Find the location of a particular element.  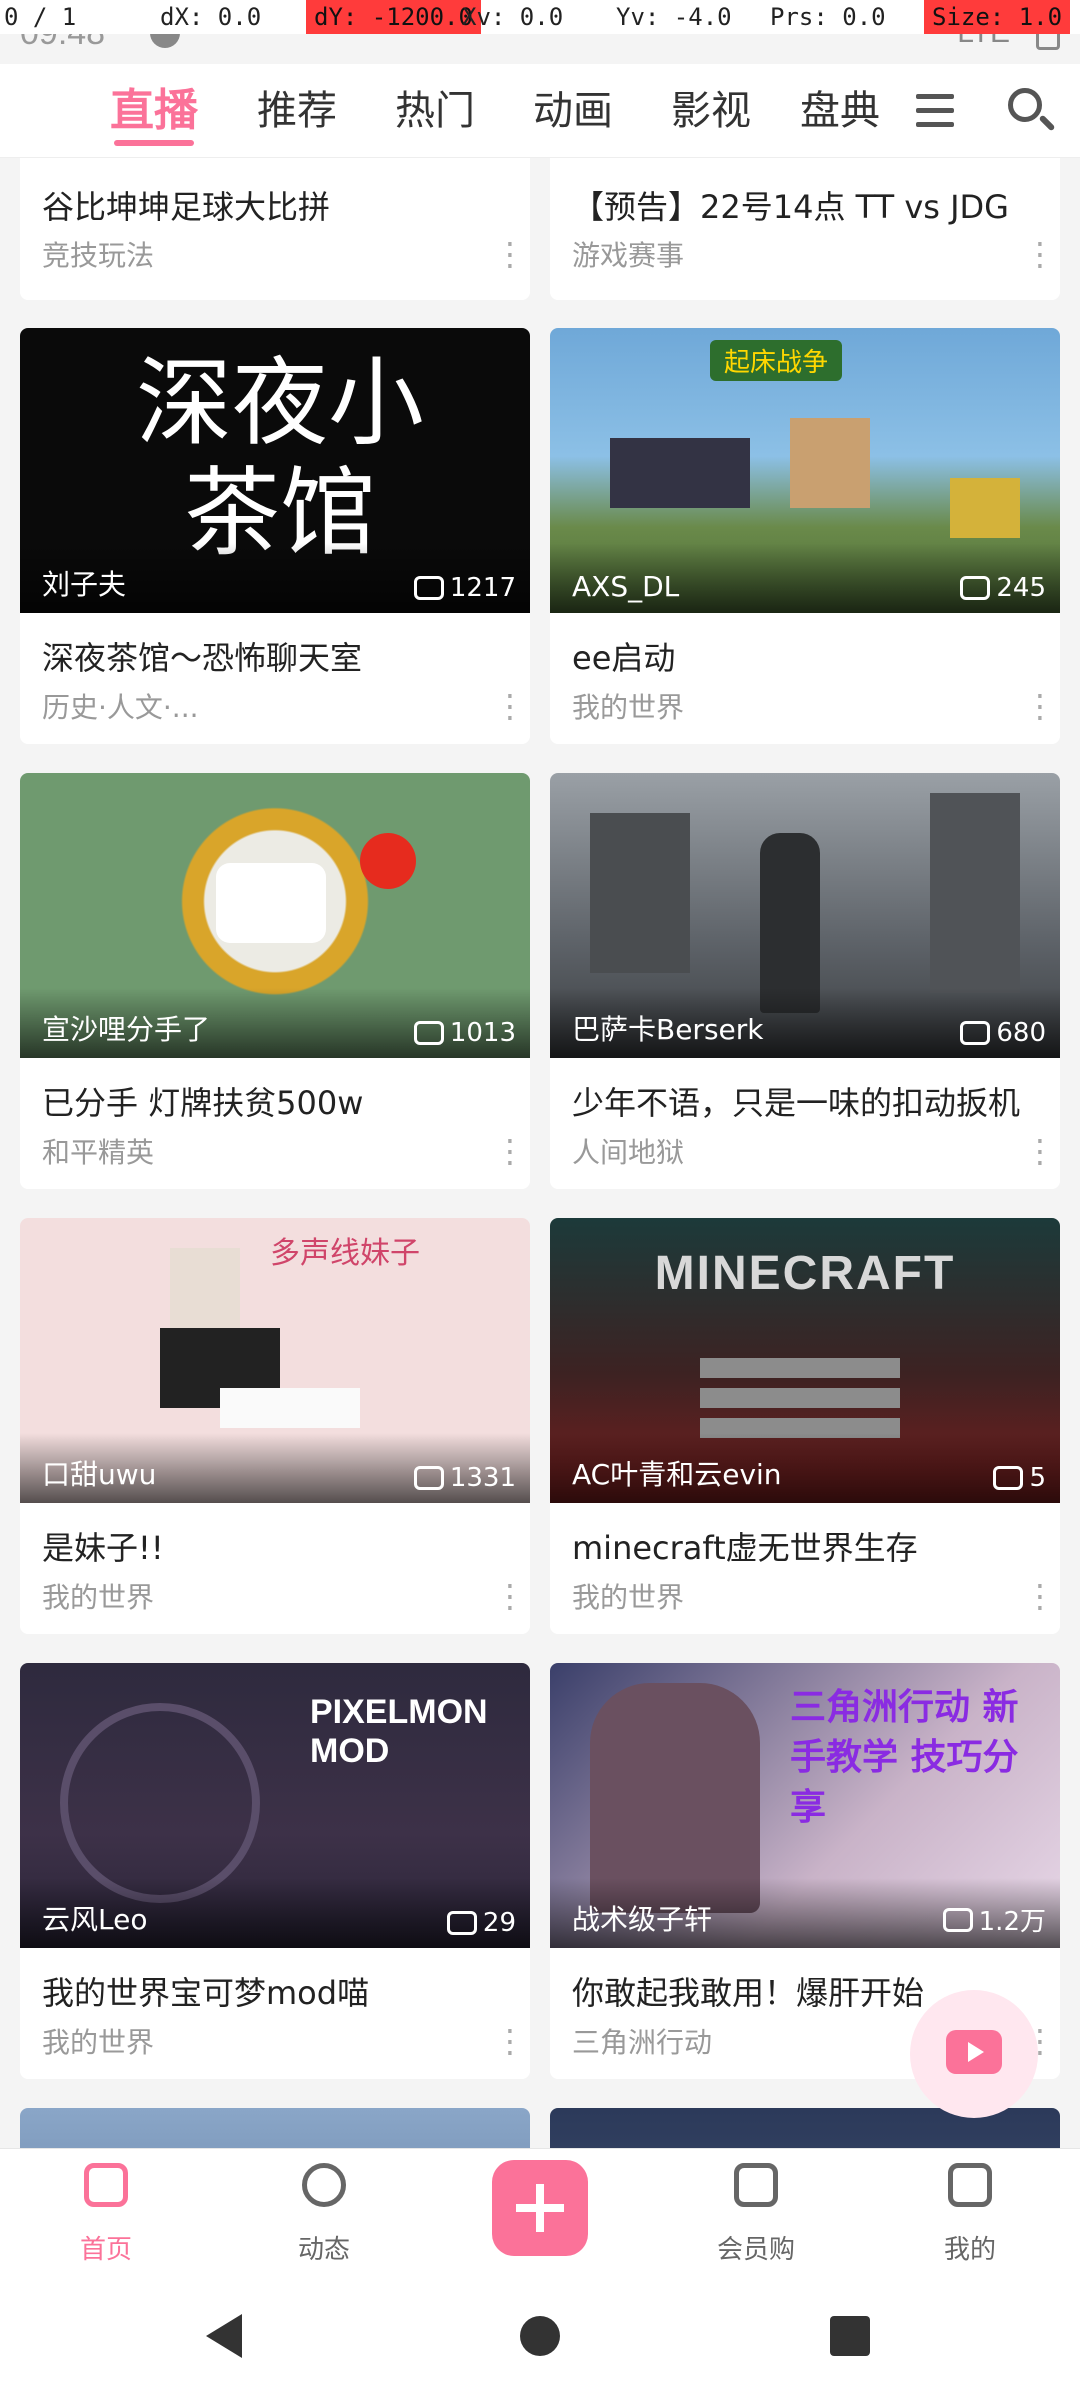

live-card: 【预告】22号14点 TT vs JDG 游戏赛事 is located at coordinates (805, 229).